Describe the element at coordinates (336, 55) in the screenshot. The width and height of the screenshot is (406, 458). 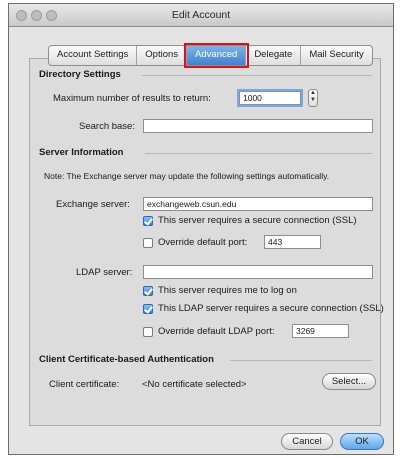
I see `tab-mail-security: Mail Security` at that location.